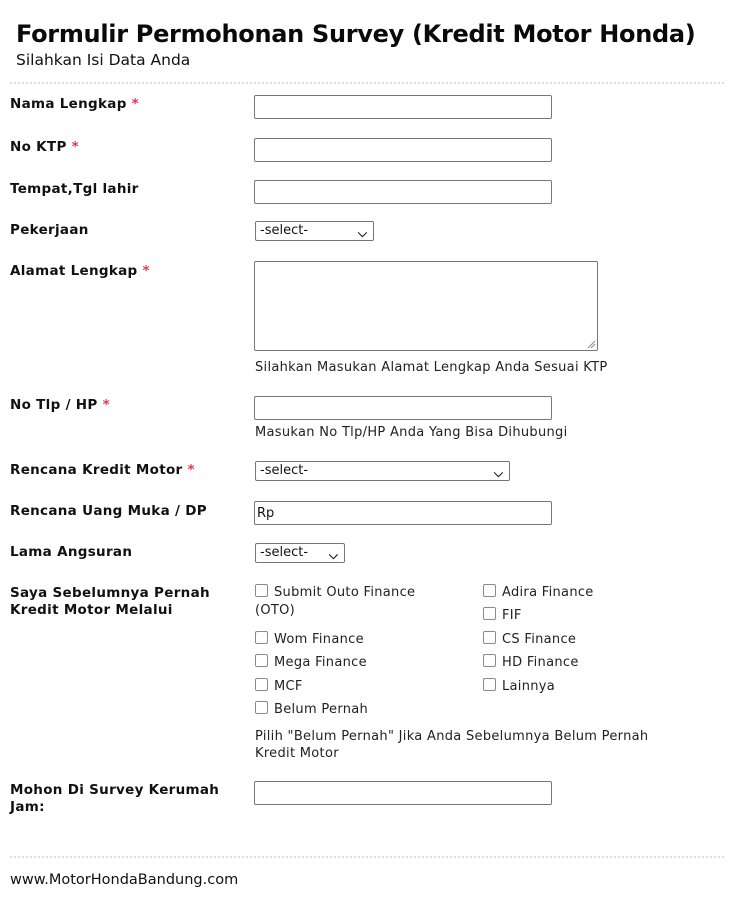 The width and height of the screenshot is (740, 902). What do you see at coordinates (74, 271) in the screenshot?
I see `alamat-label-text: Alamat Lengkap` at bounding box center [74, 271].